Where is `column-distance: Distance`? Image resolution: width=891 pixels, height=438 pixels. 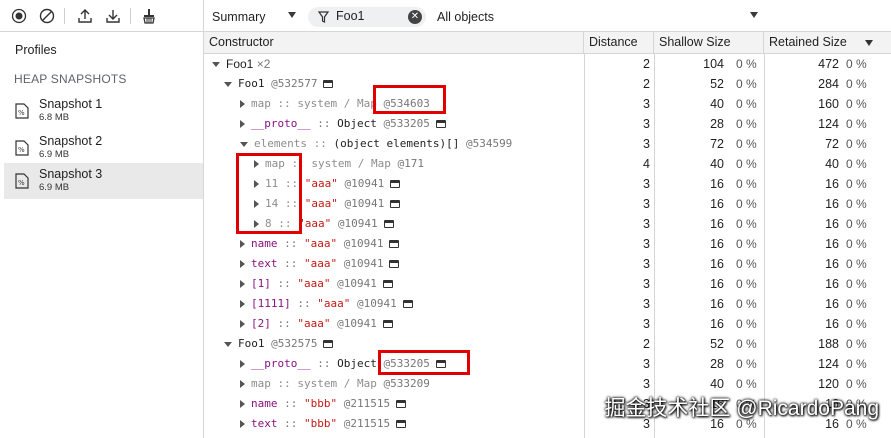
column-distance: Distance is located at coordinates (619, 42).